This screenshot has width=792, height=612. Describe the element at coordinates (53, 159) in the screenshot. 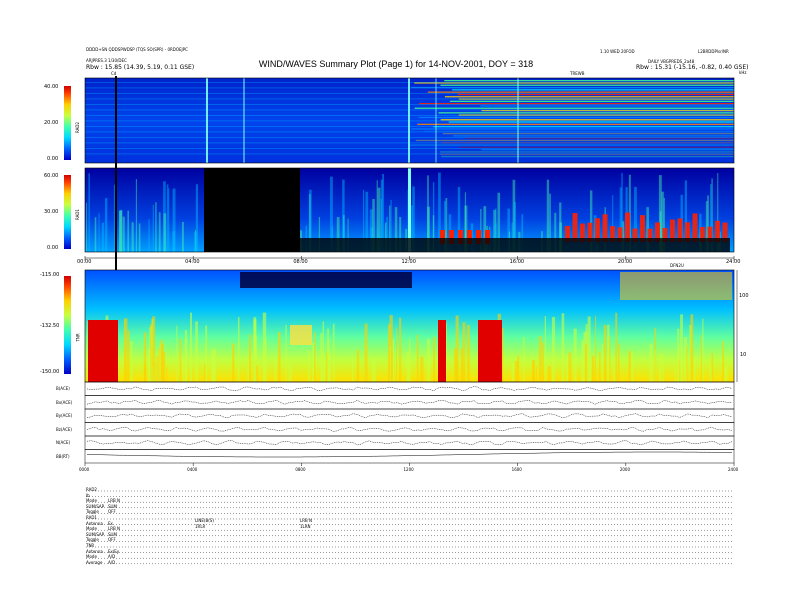

I see `rad2-ytick-0: 0.00` at that location.